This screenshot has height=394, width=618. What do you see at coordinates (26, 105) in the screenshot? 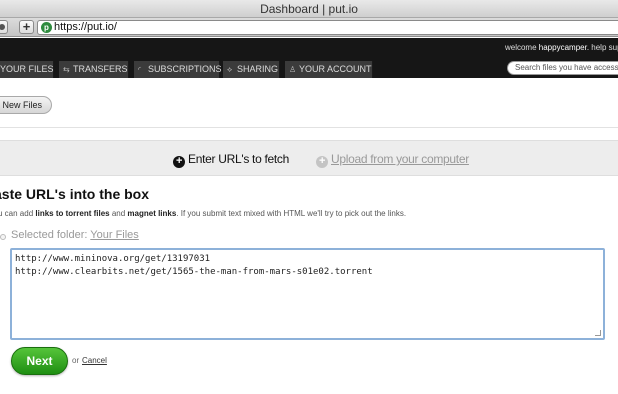
I see `new-files-button: New Files` at bounding box center [26, 105].